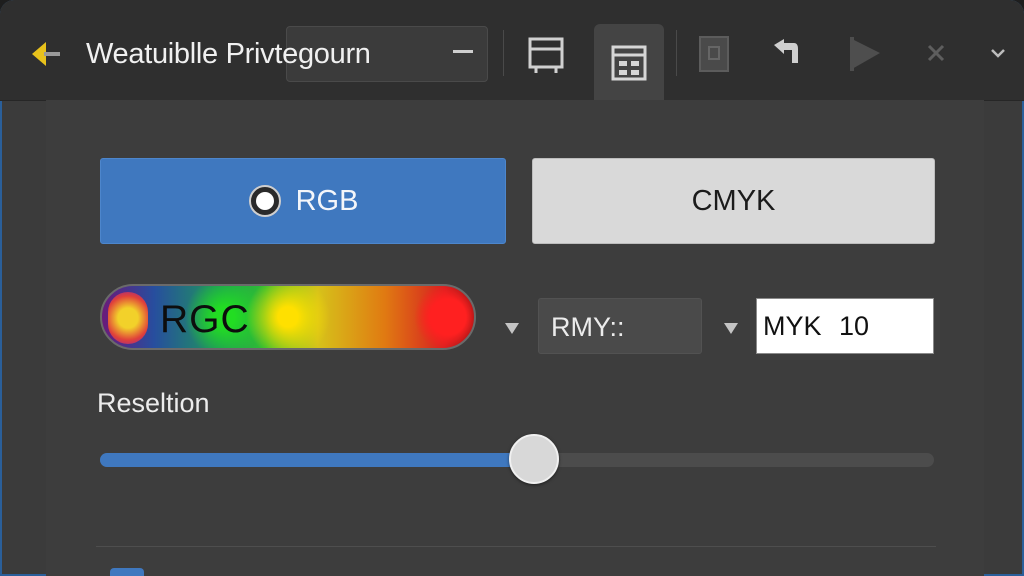 The width and height of the screenshot is (1024, 576). I want to click on print-frame-icon, so click(546, 55).